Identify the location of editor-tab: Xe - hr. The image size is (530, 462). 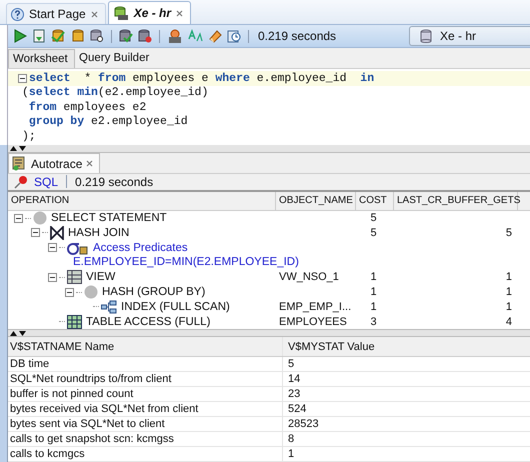
(150, 12).